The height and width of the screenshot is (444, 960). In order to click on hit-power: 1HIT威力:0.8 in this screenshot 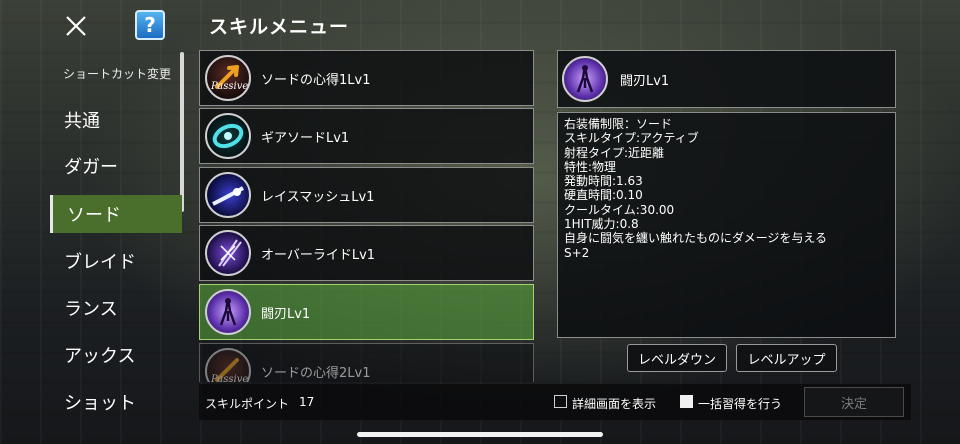, I will do `click(601, 224)`.